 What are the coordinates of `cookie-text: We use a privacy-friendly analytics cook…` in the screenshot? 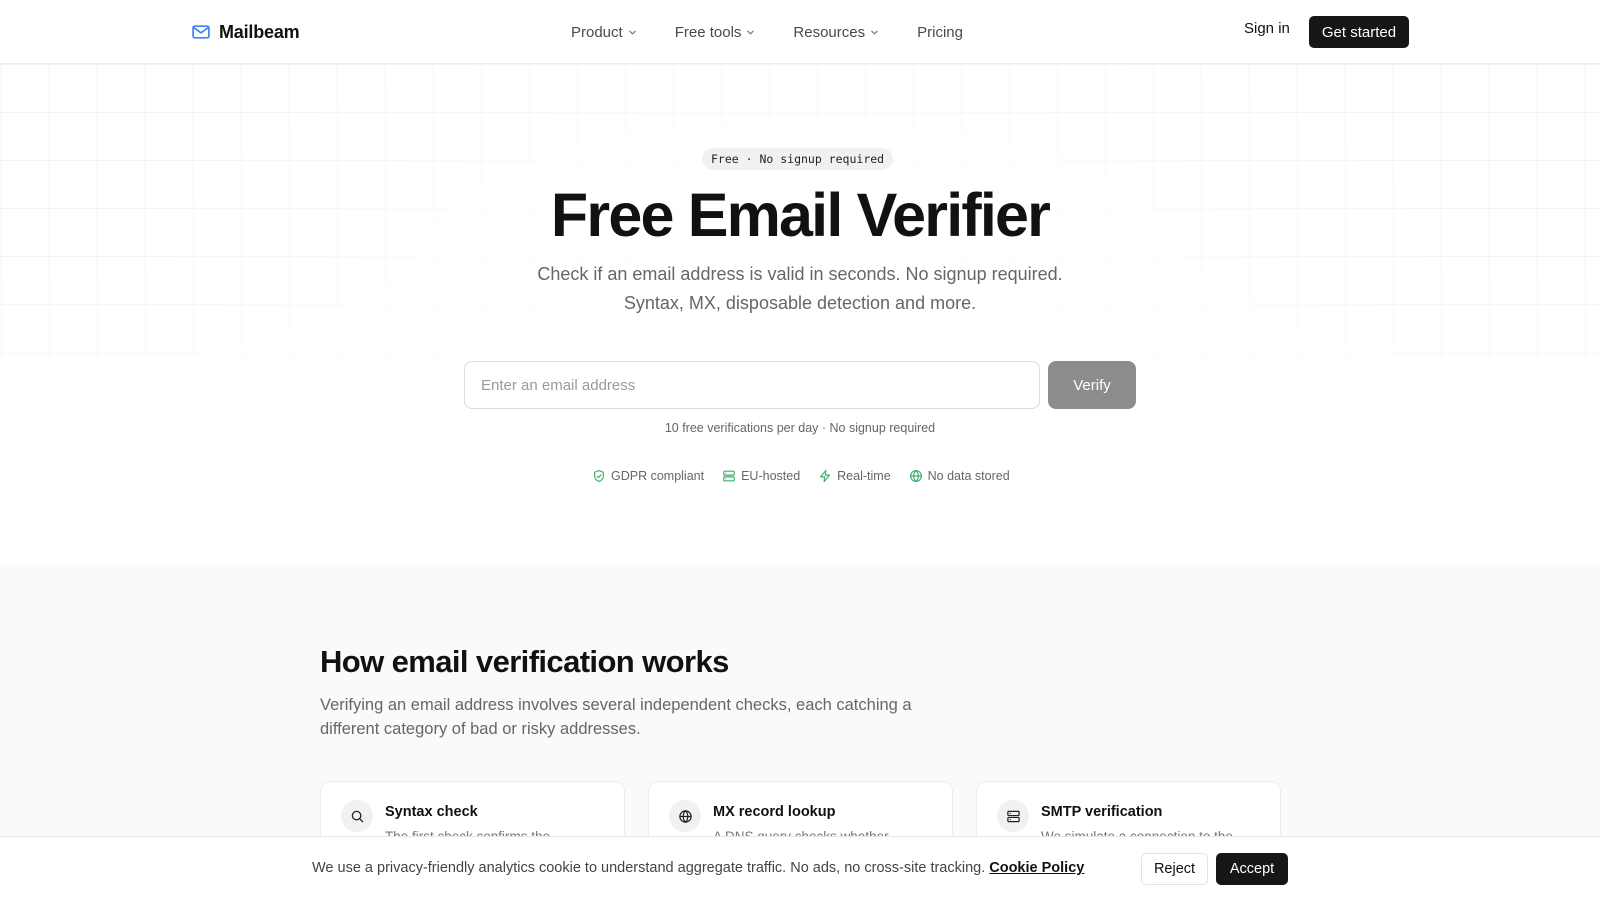 It's located at (649, 868).